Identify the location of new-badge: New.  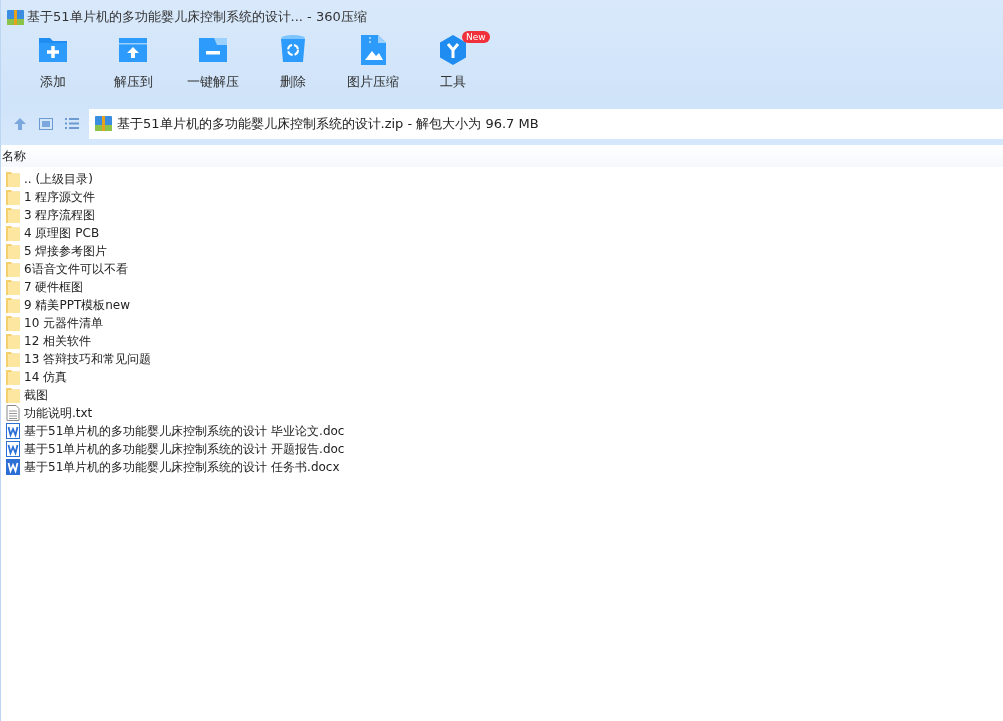
(476, 37).